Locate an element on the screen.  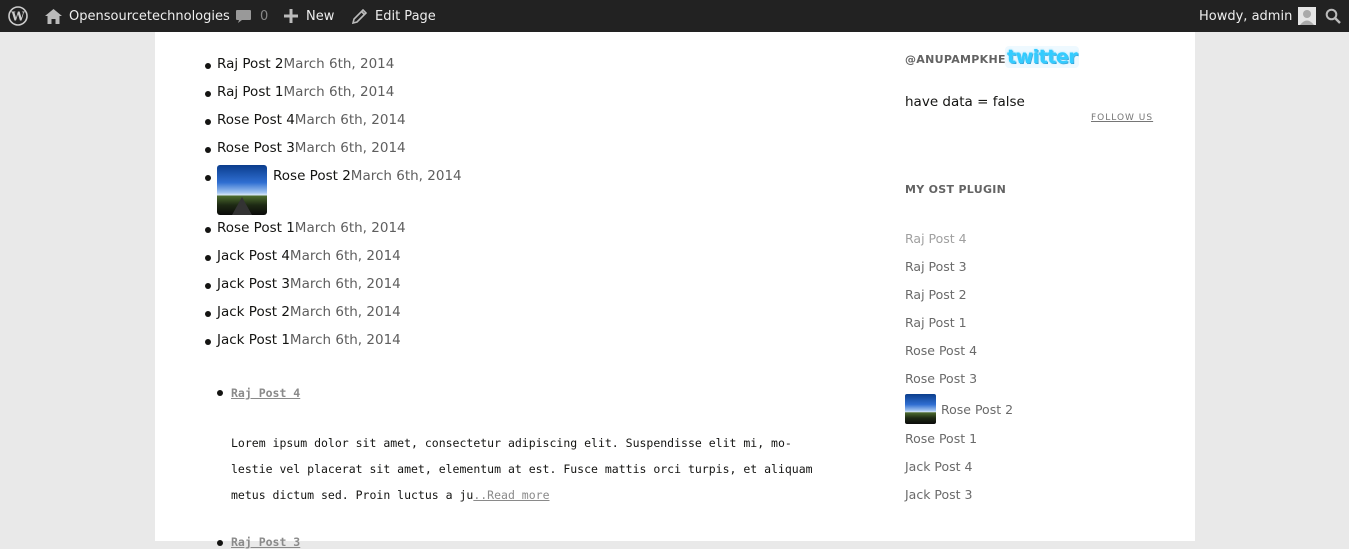
post-title-link: Rose Post 2 is located at coordinates (312, 176).